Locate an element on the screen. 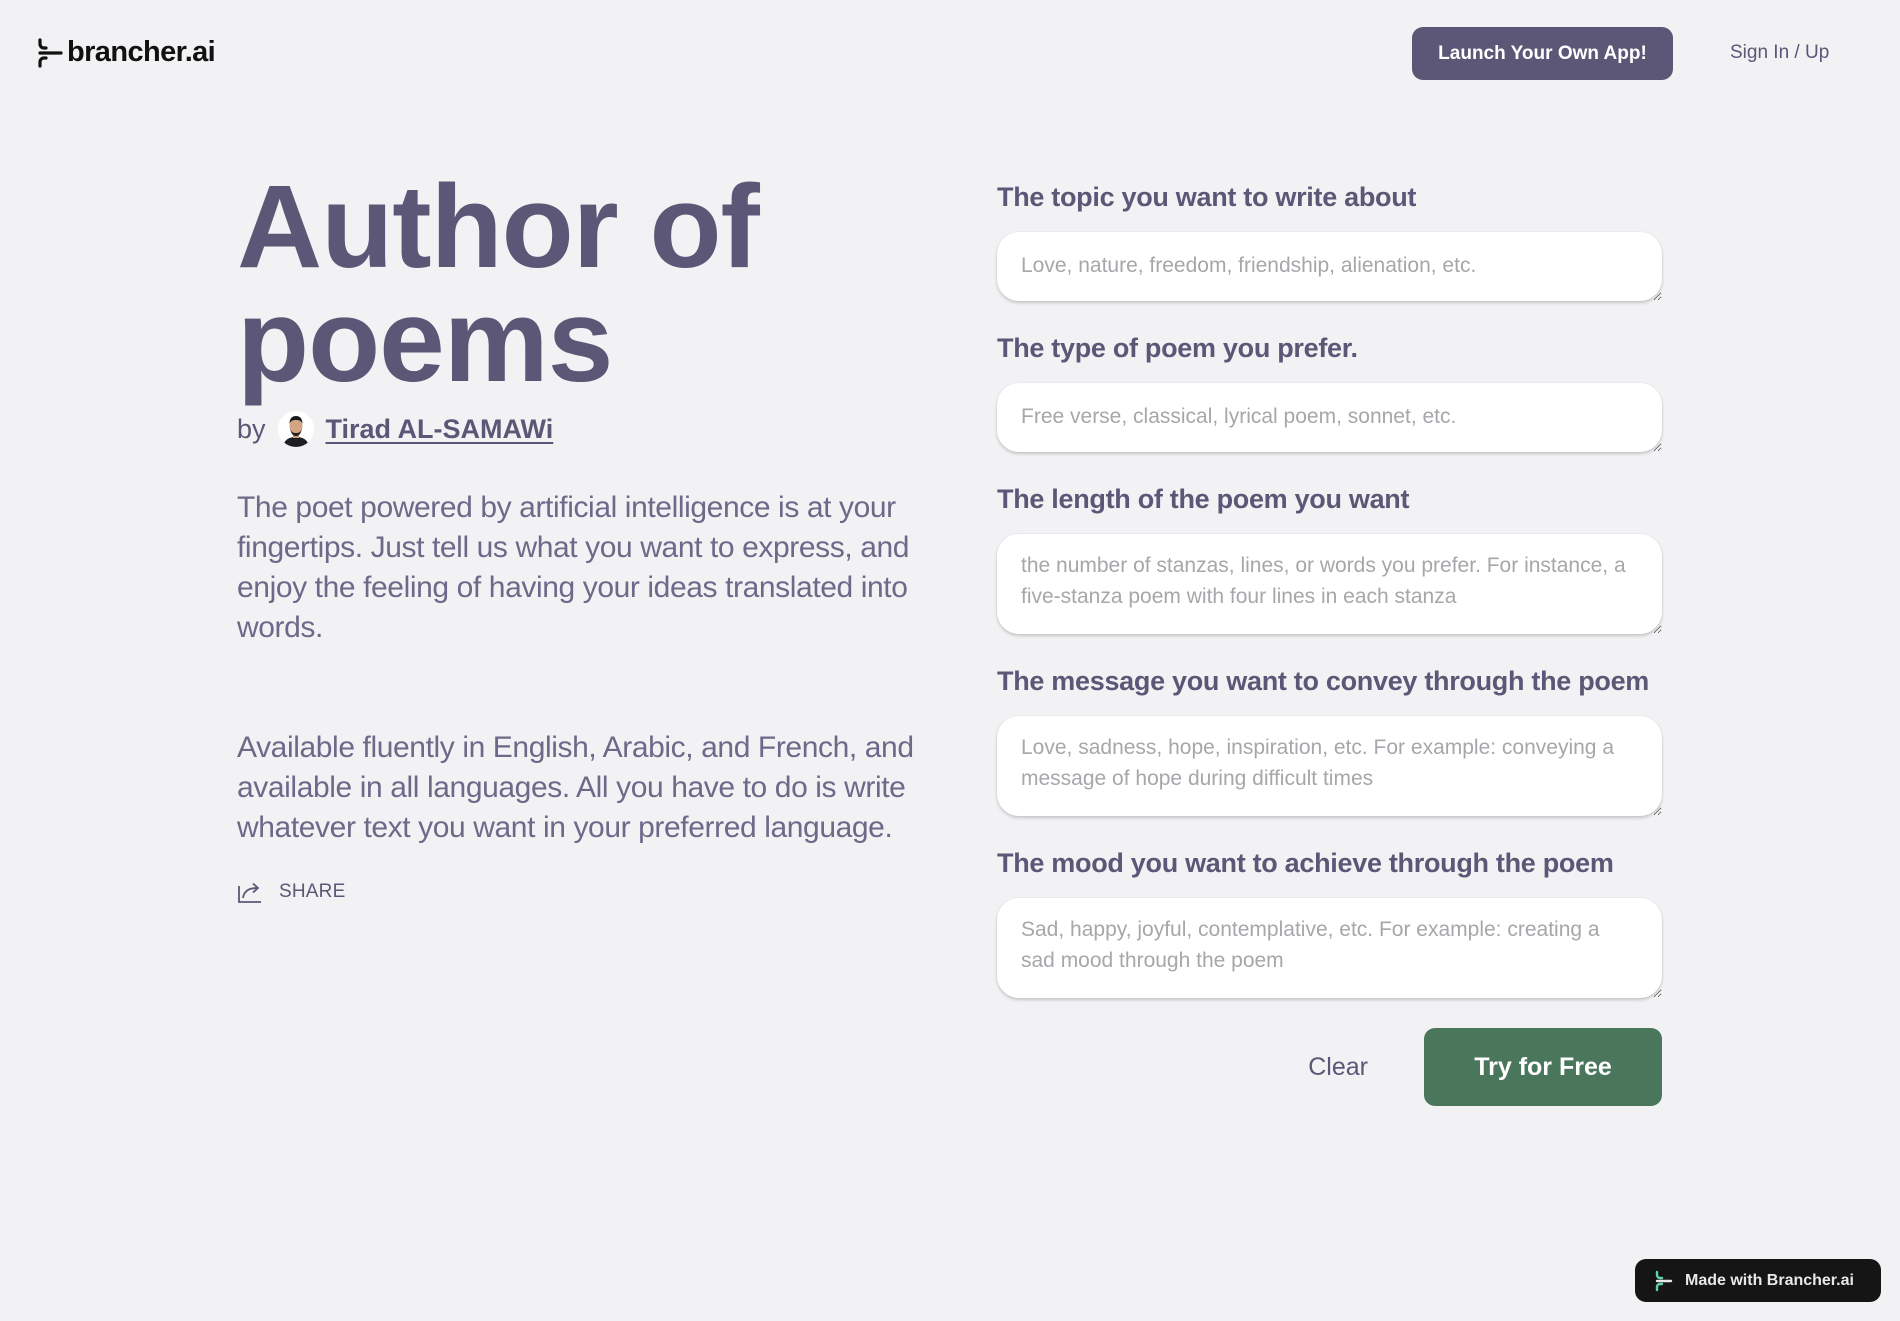 The width and height of the screenshot is (1900, 1321). logo-text: brancher.ai is located at coordinates (141, 52).